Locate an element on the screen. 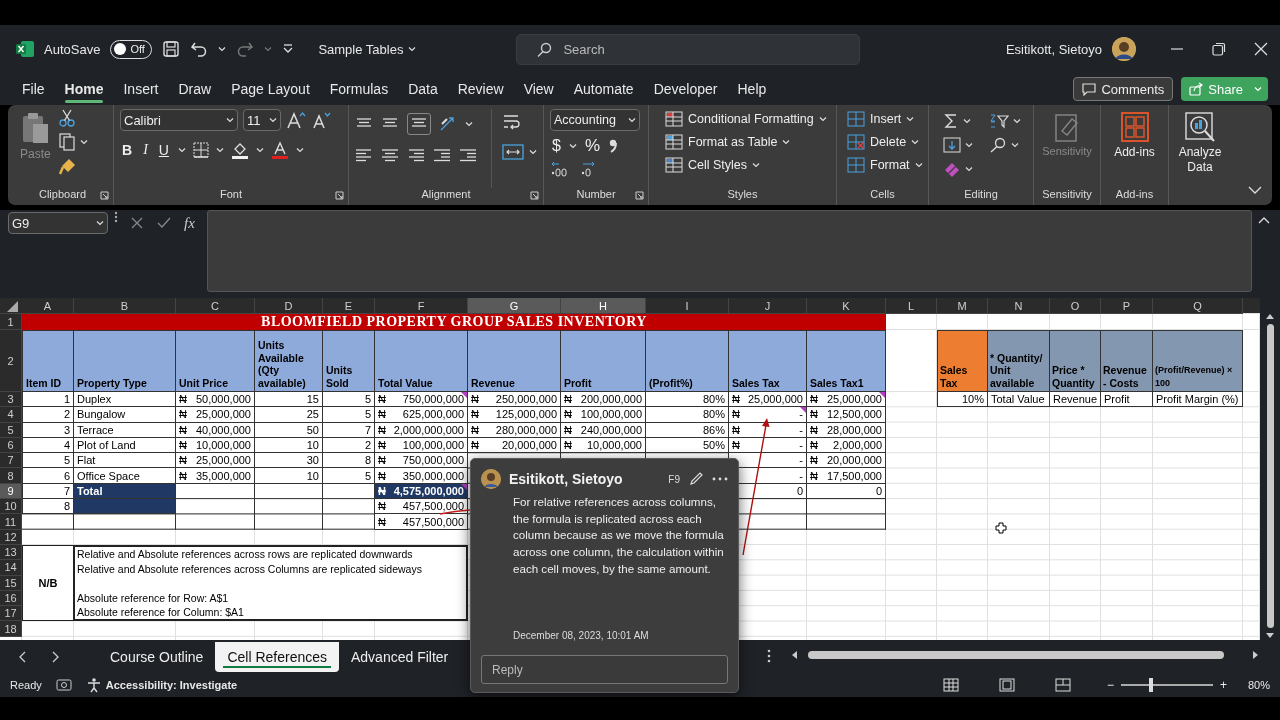 This screenshot has width=1280, height=720. menu-tab: Automate is located at coordinates (603, 89).